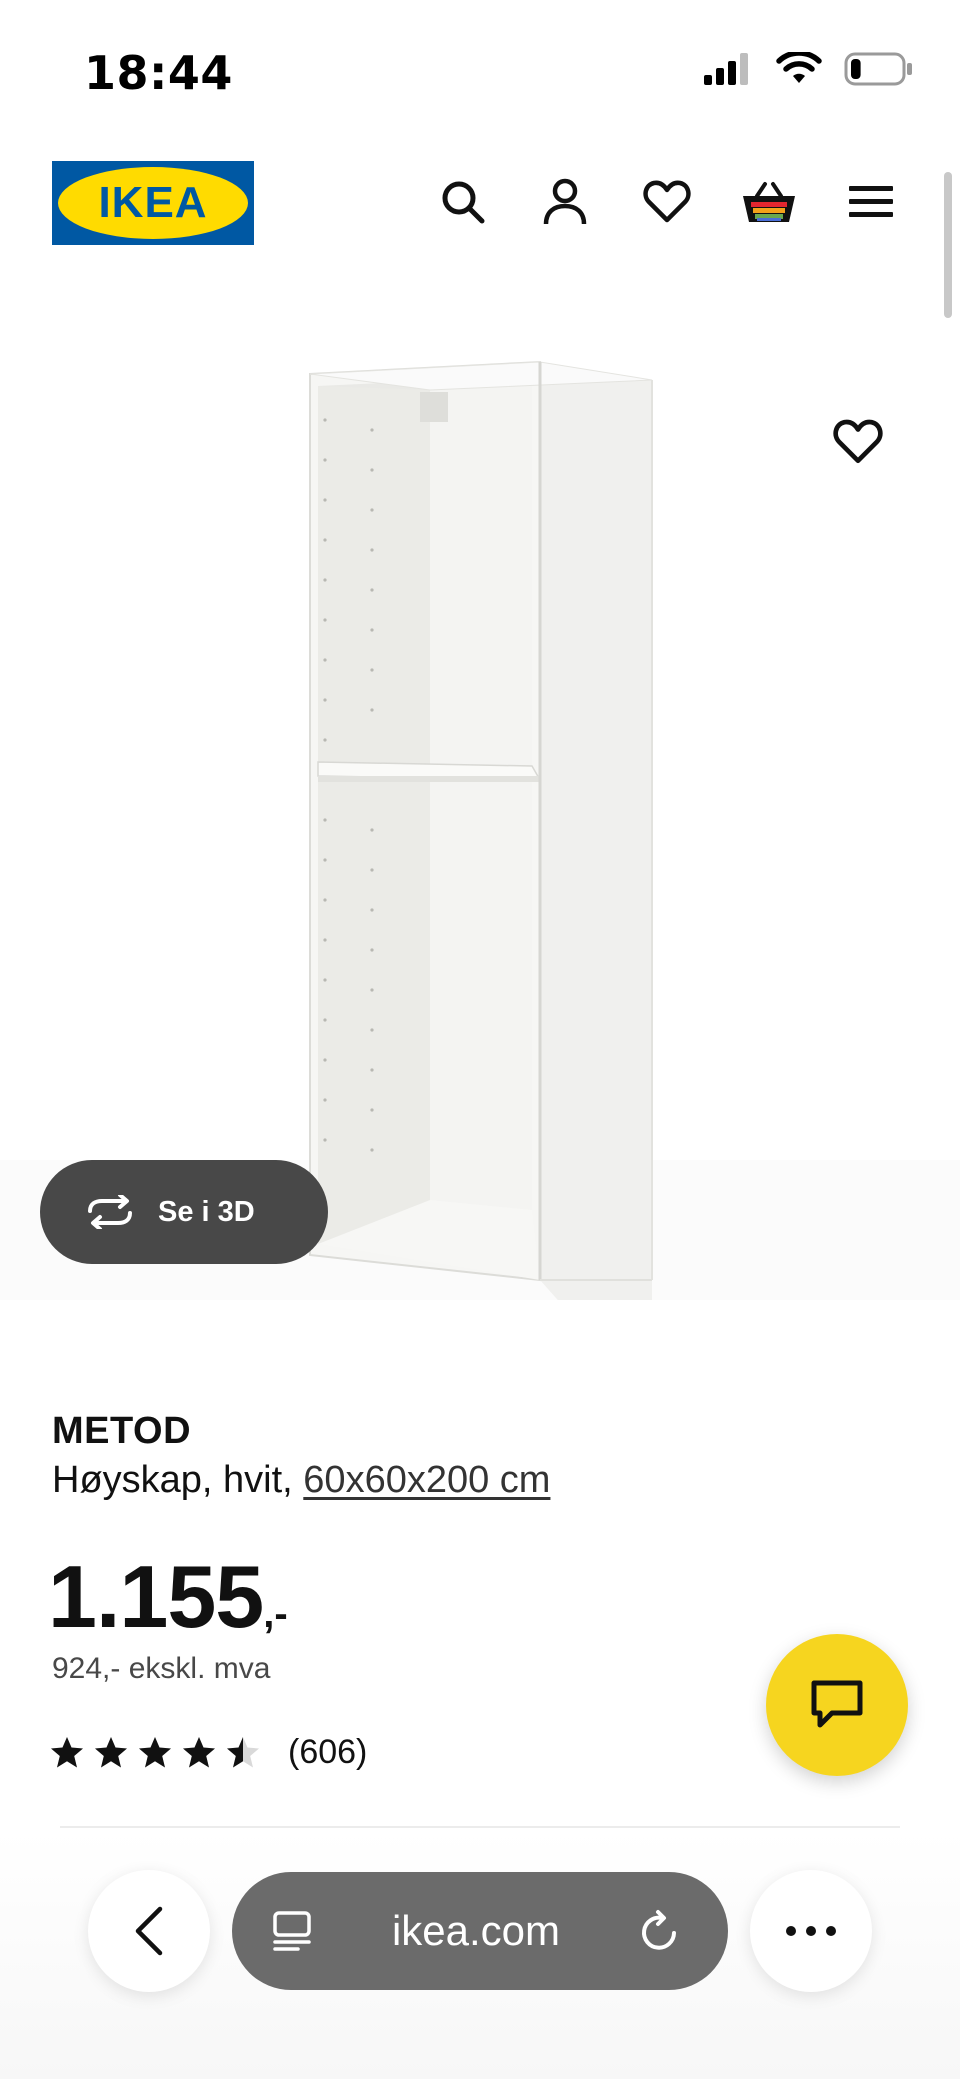 This screenshot has height=2079, width=960. I want to click on favorites-button, so click(667, 202).